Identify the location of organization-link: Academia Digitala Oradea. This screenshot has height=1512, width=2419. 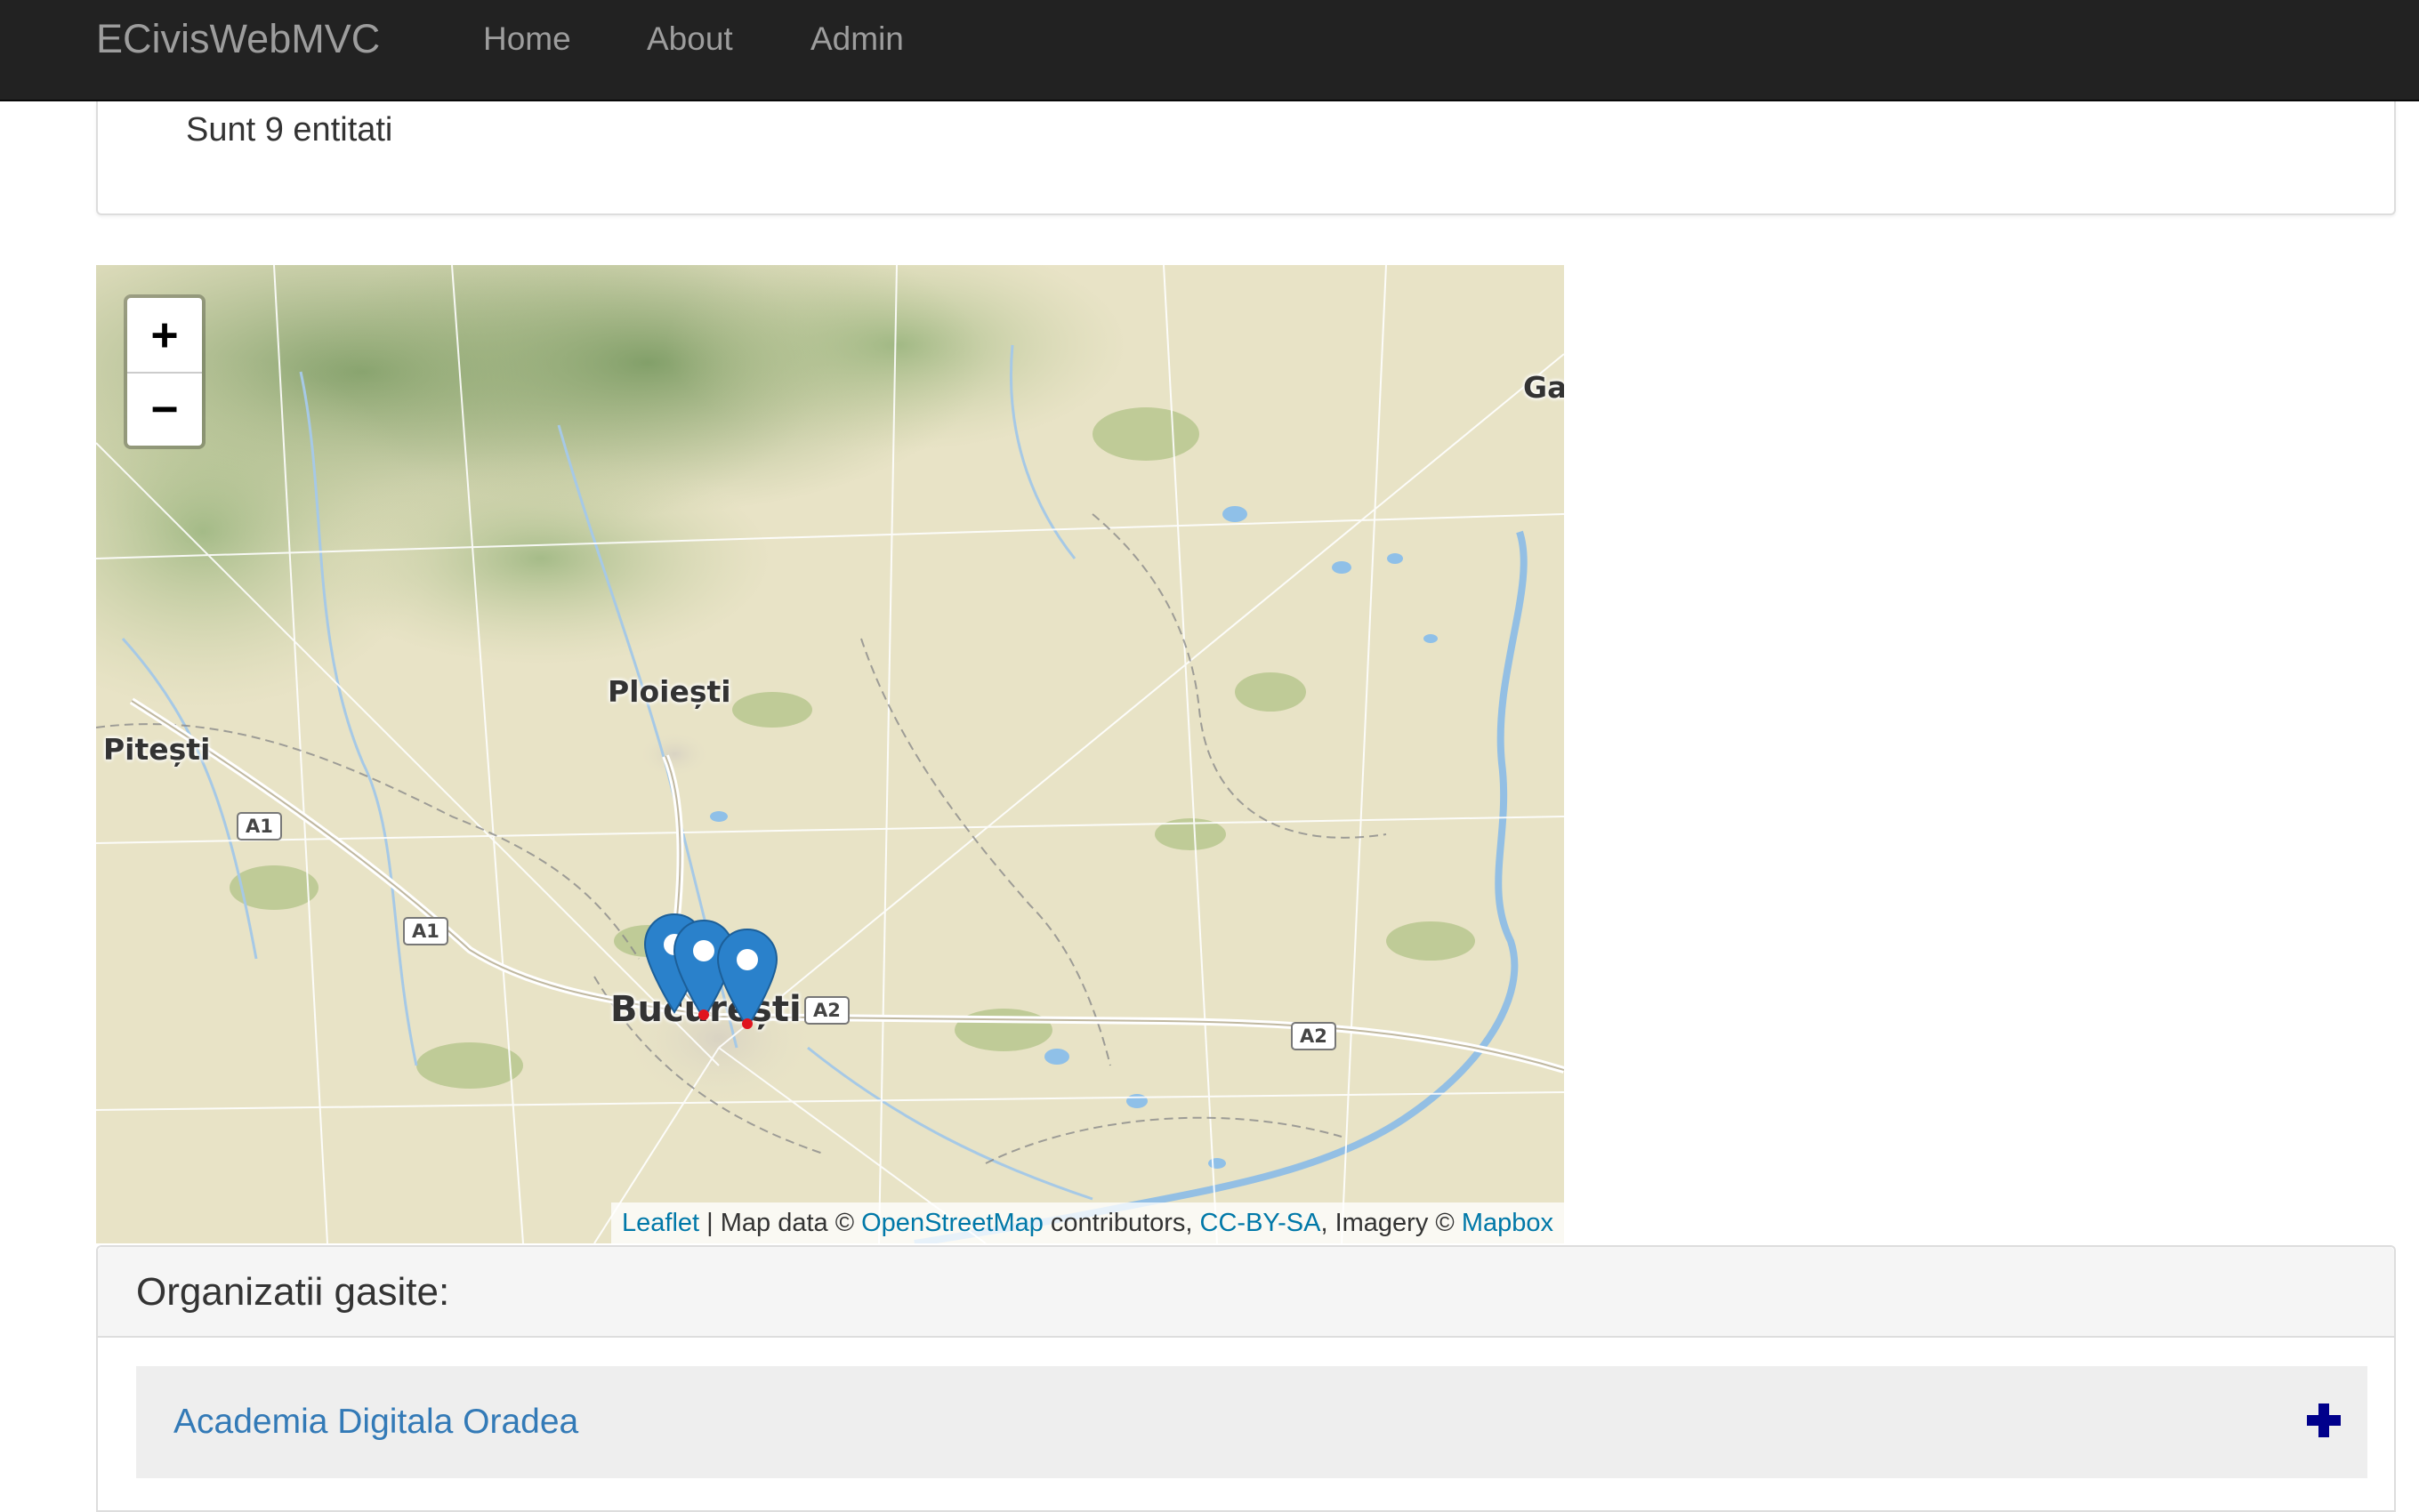
(375, 1422).